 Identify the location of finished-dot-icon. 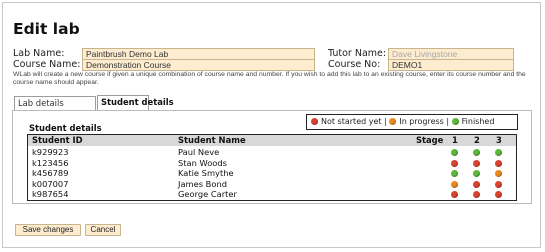
(455, 121).